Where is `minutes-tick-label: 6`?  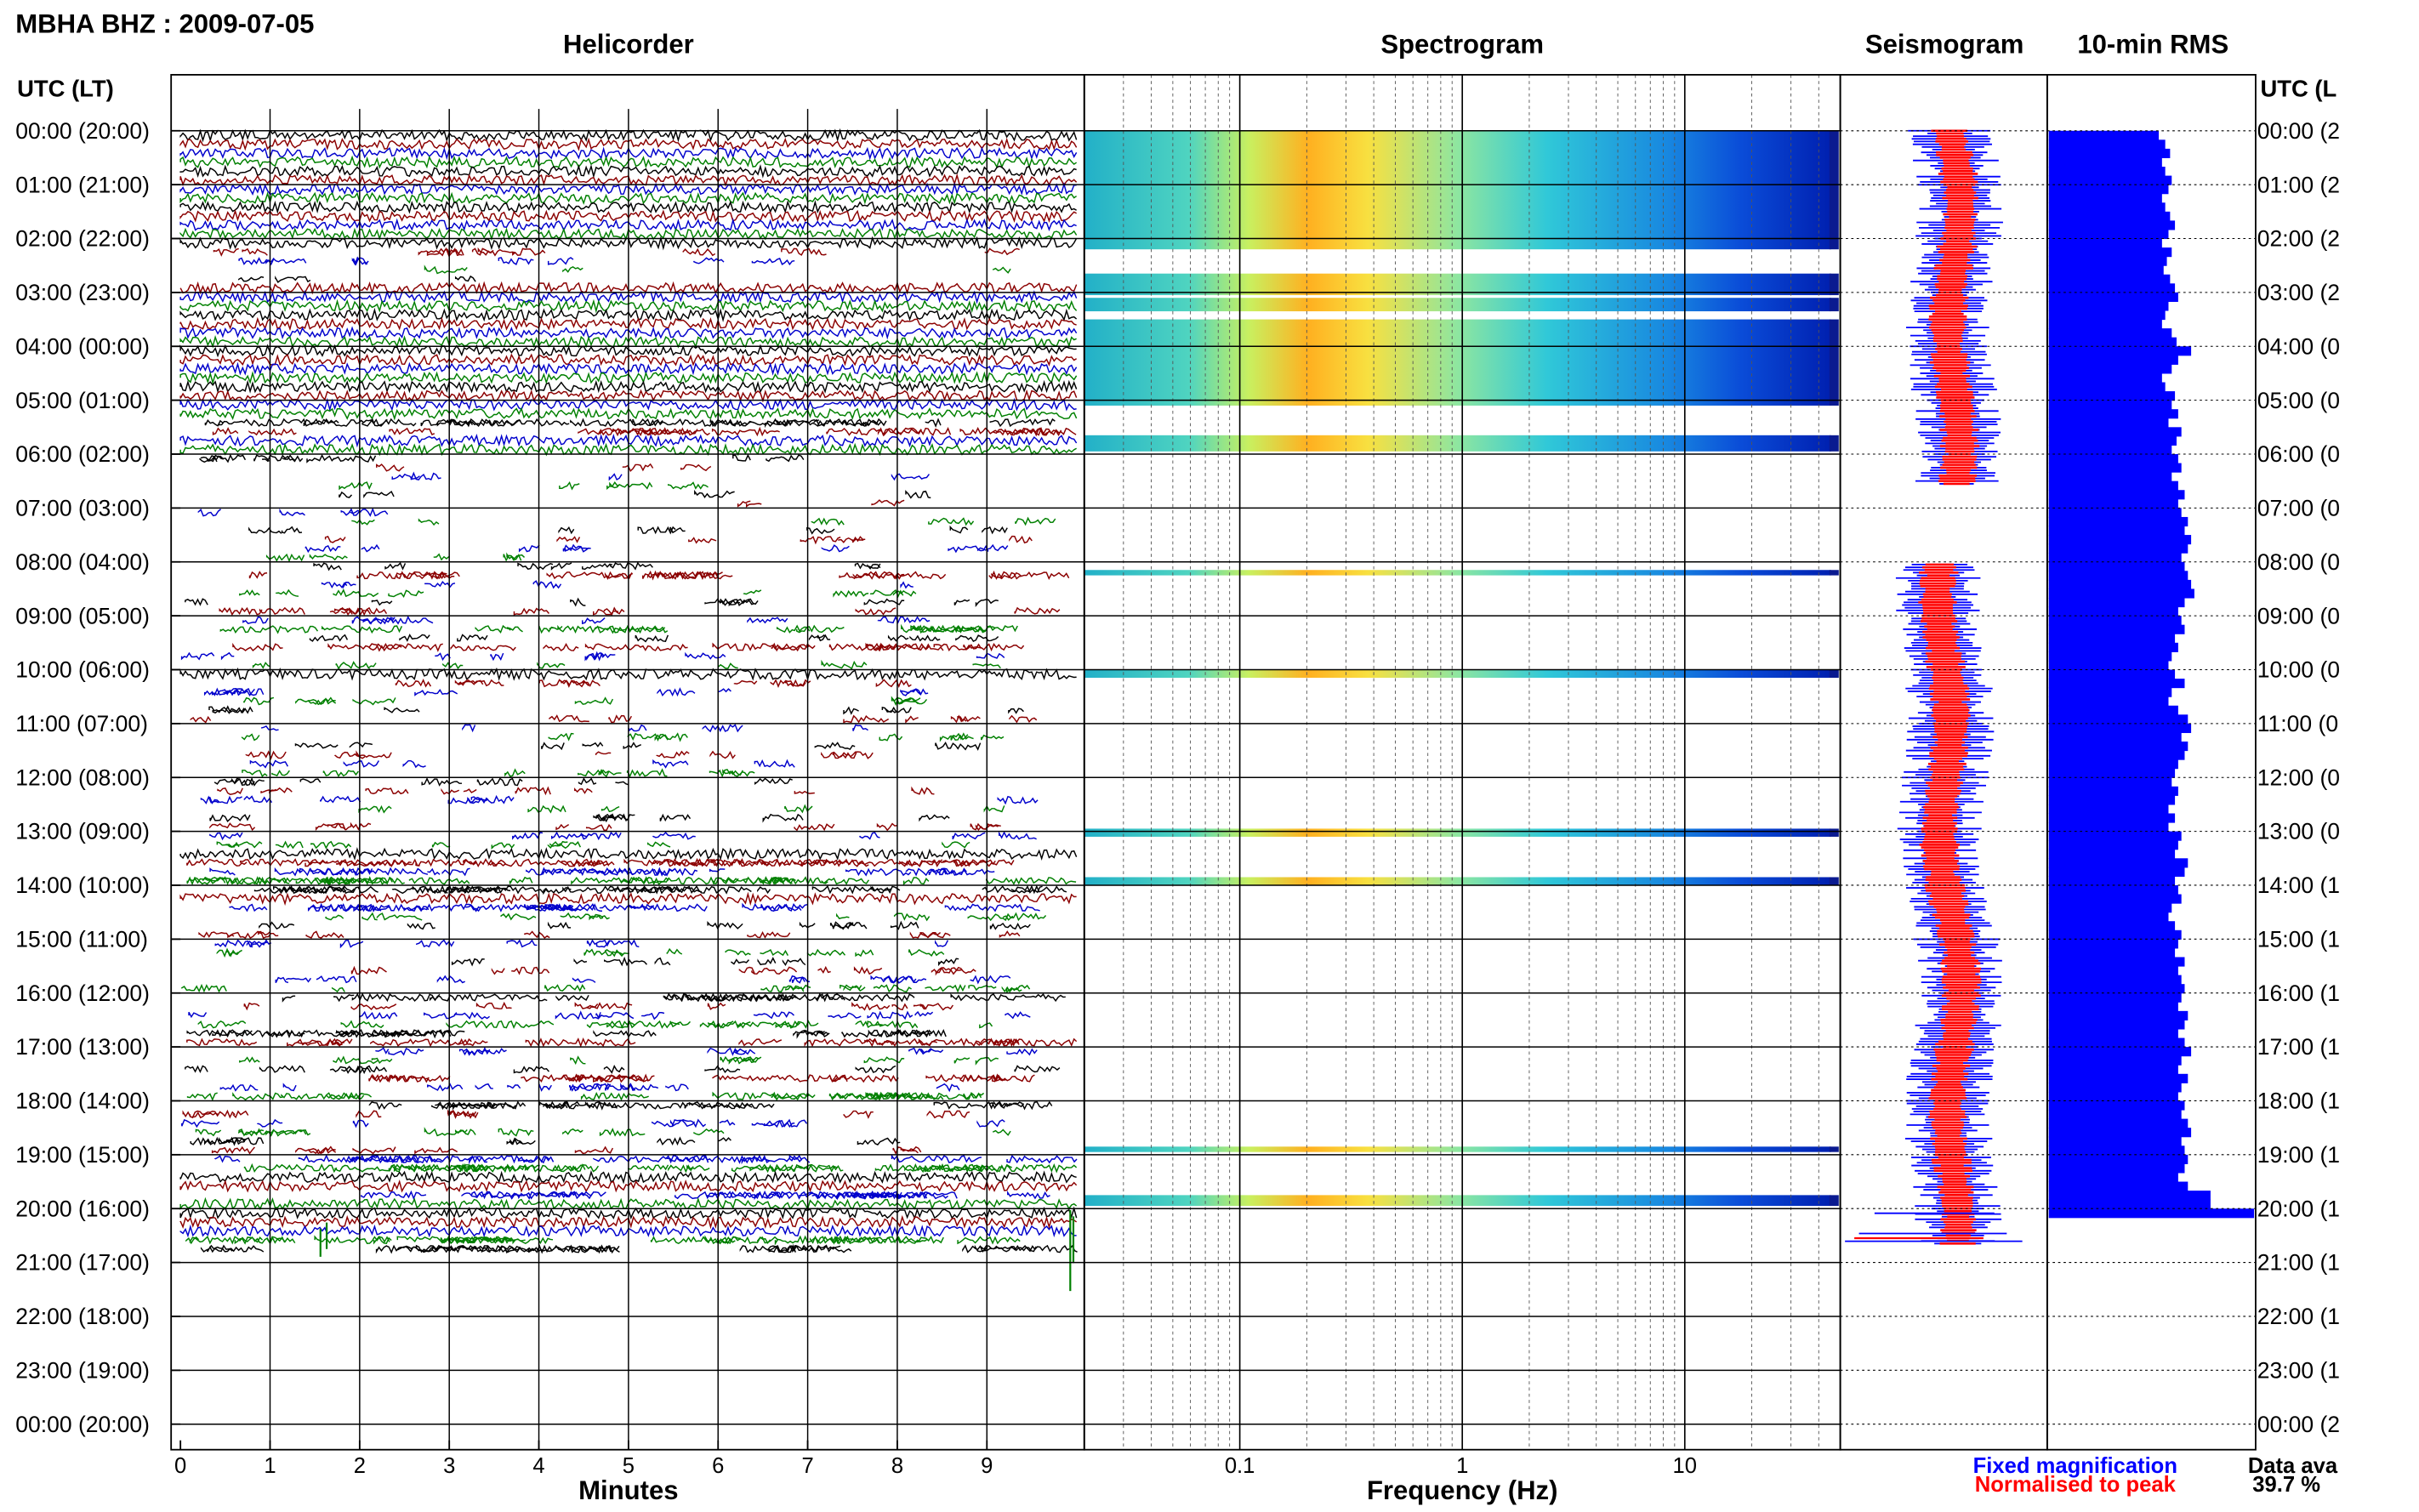
minutes-tick-label: 6 is located at coordinates (718, 1466).